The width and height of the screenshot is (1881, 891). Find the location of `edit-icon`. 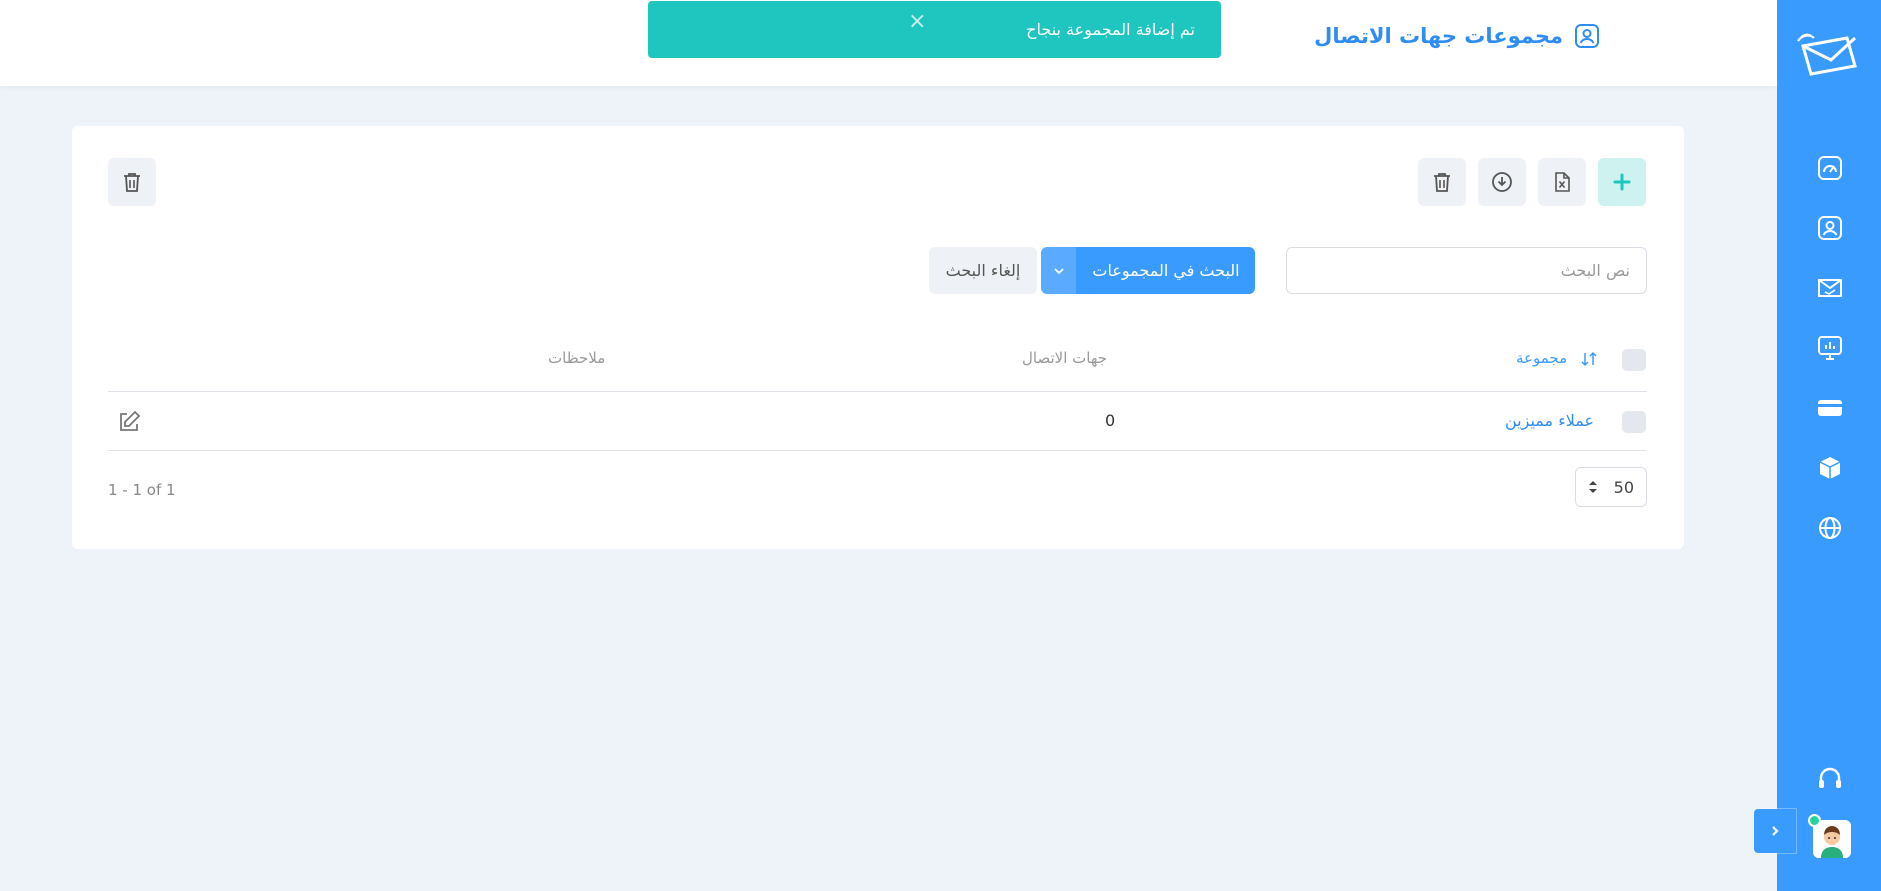

edit-icon is located at coordinates (129, 422).